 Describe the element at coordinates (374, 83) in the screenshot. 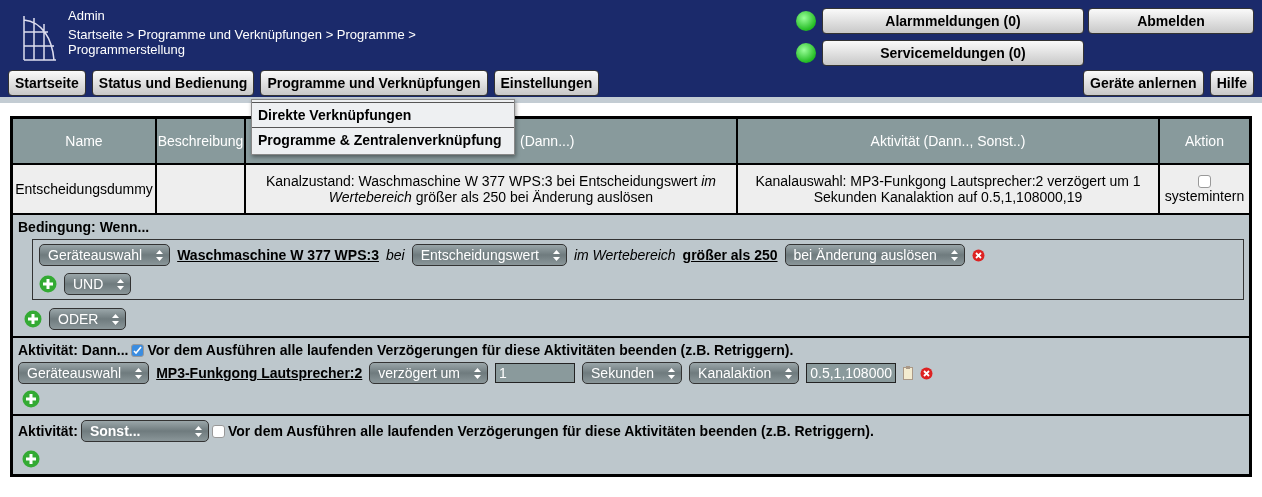

I see `nav-button: Programme und Verknüpfungen` at that location.